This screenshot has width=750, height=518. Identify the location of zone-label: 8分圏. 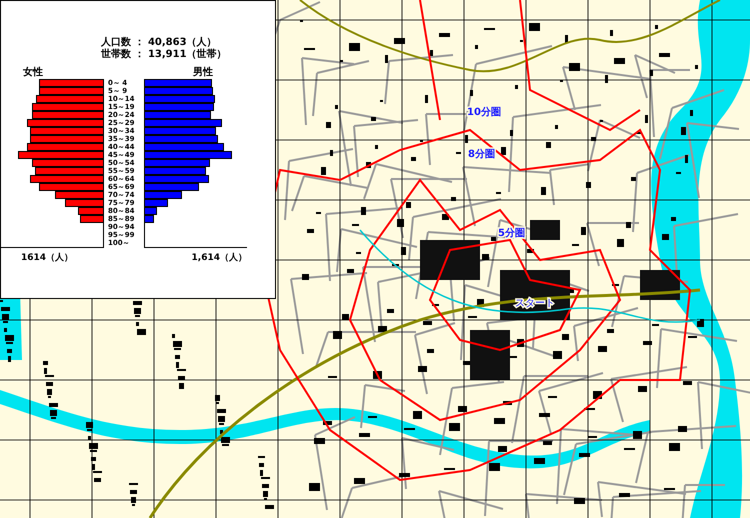
(481, 154).